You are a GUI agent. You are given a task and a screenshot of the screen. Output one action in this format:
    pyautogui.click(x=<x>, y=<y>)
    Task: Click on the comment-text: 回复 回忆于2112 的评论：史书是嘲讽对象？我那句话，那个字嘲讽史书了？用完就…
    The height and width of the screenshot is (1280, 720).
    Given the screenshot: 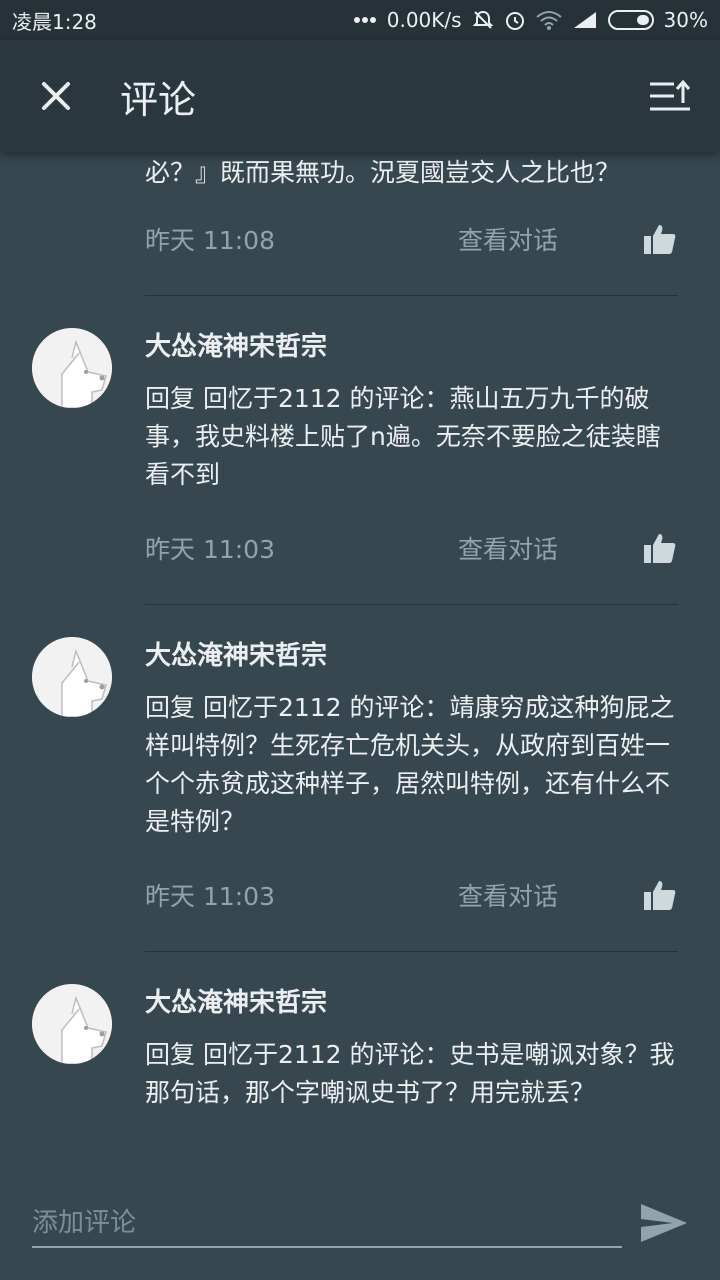 What is the action you would take?
    pyautogui.click(x=410, y=1073)
    